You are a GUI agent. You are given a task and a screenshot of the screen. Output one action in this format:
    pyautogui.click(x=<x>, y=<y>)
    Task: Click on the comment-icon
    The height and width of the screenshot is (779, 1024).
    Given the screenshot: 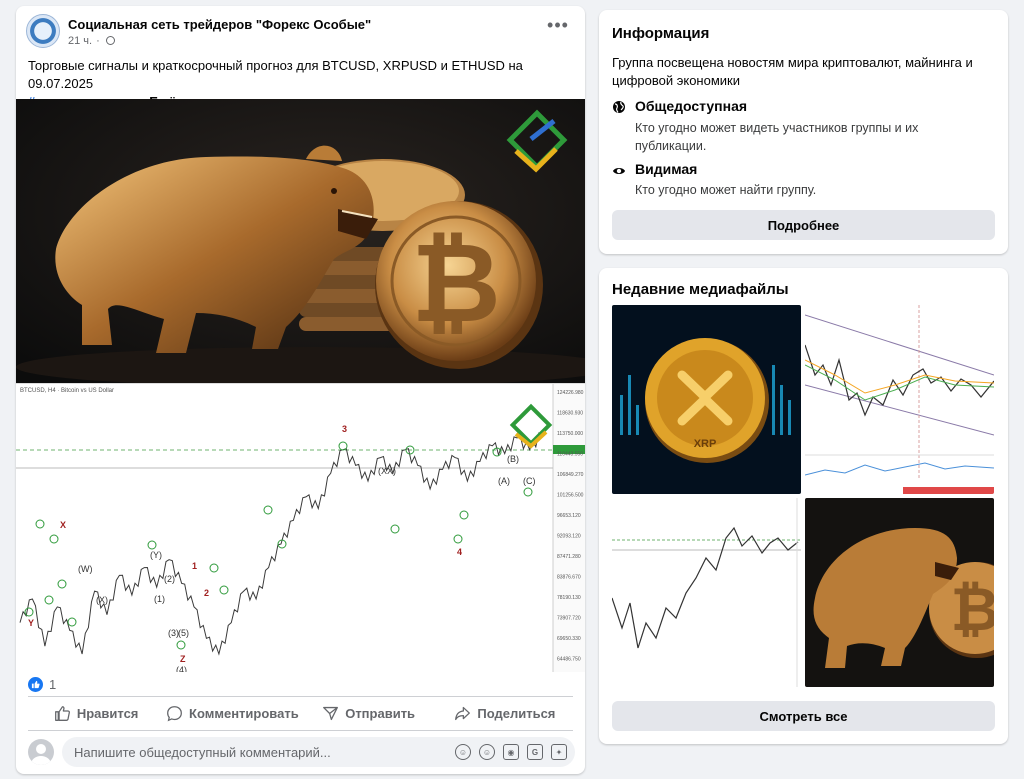 What is the action you would take?
    pyautogui.click(x=174, y=713)
    